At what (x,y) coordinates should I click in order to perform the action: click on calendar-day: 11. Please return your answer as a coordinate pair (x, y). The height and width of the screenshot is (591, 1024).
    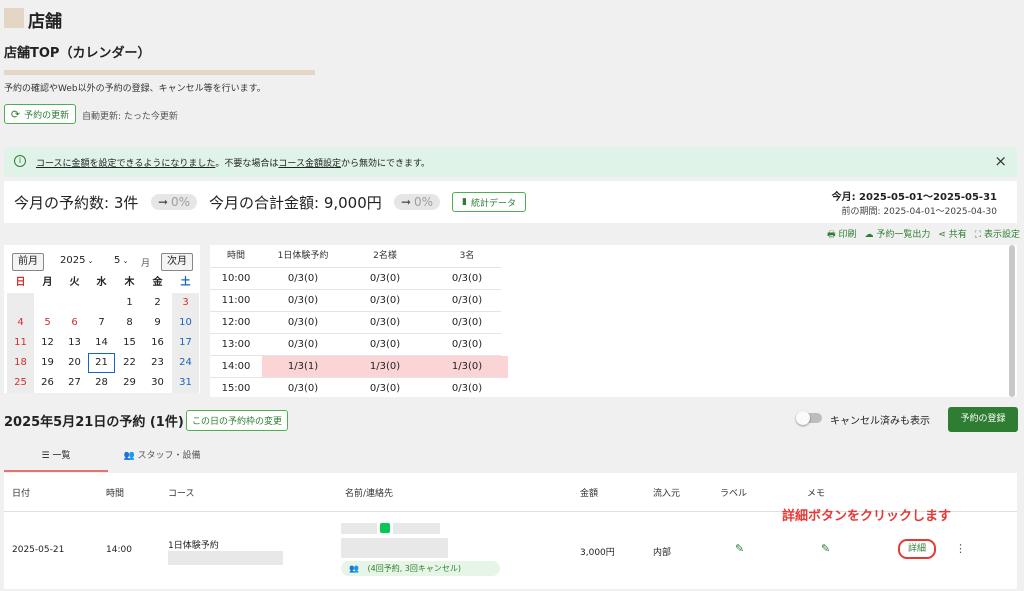
    Looking at the image, I should click on (20, 343).